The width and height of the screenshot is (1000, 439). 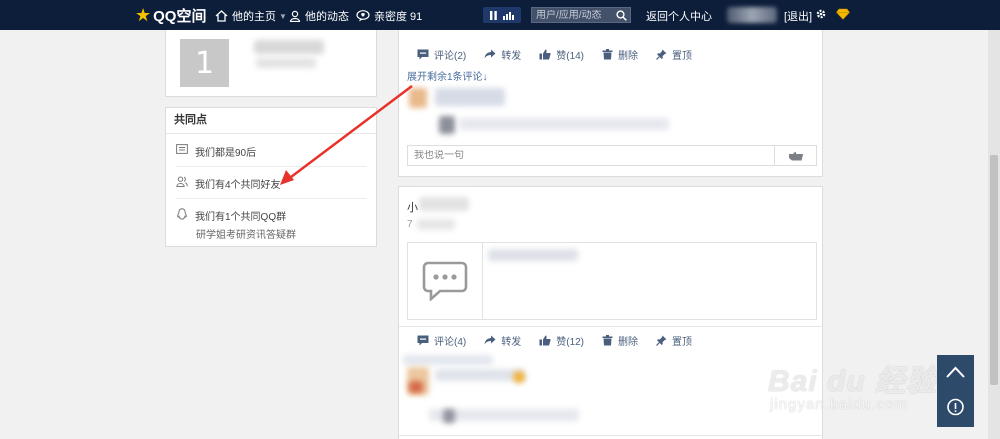 I want to click on settings-button, so click(x=823, y=14).